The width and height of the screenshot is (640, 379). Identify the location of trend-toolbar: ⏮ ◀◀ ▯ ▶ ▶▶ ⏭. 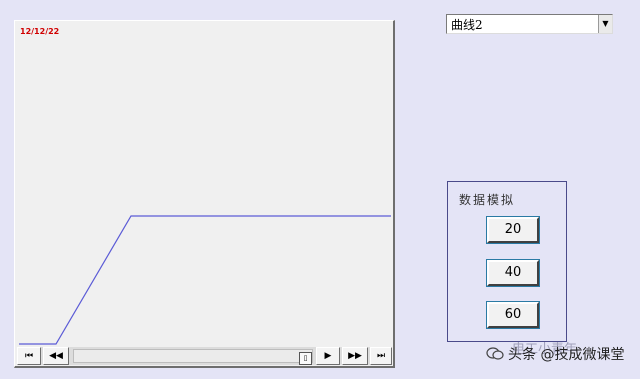
(204, 356).